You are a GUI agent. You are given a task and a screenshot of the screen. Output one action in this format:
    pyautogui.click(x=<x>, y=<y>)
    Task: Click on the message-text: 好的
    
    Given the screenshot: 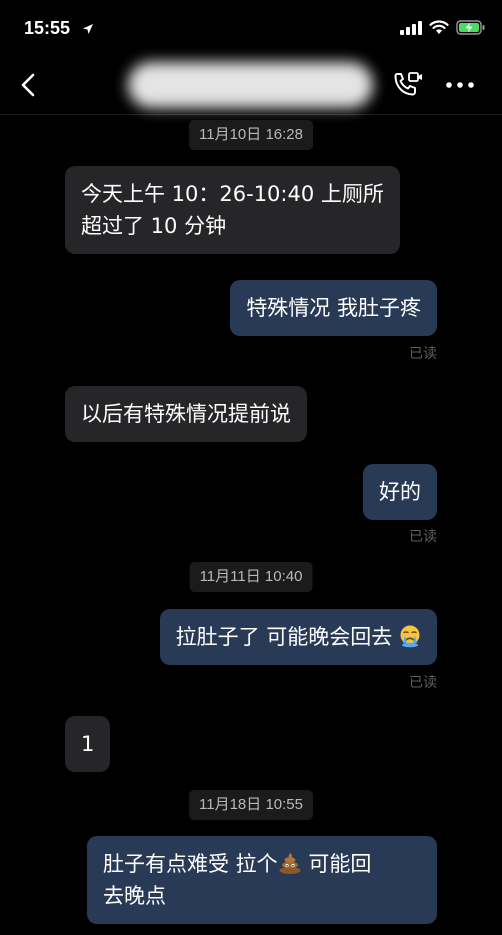 What is the action you would take?
    pyautogui.click(x=400, y=492)
    